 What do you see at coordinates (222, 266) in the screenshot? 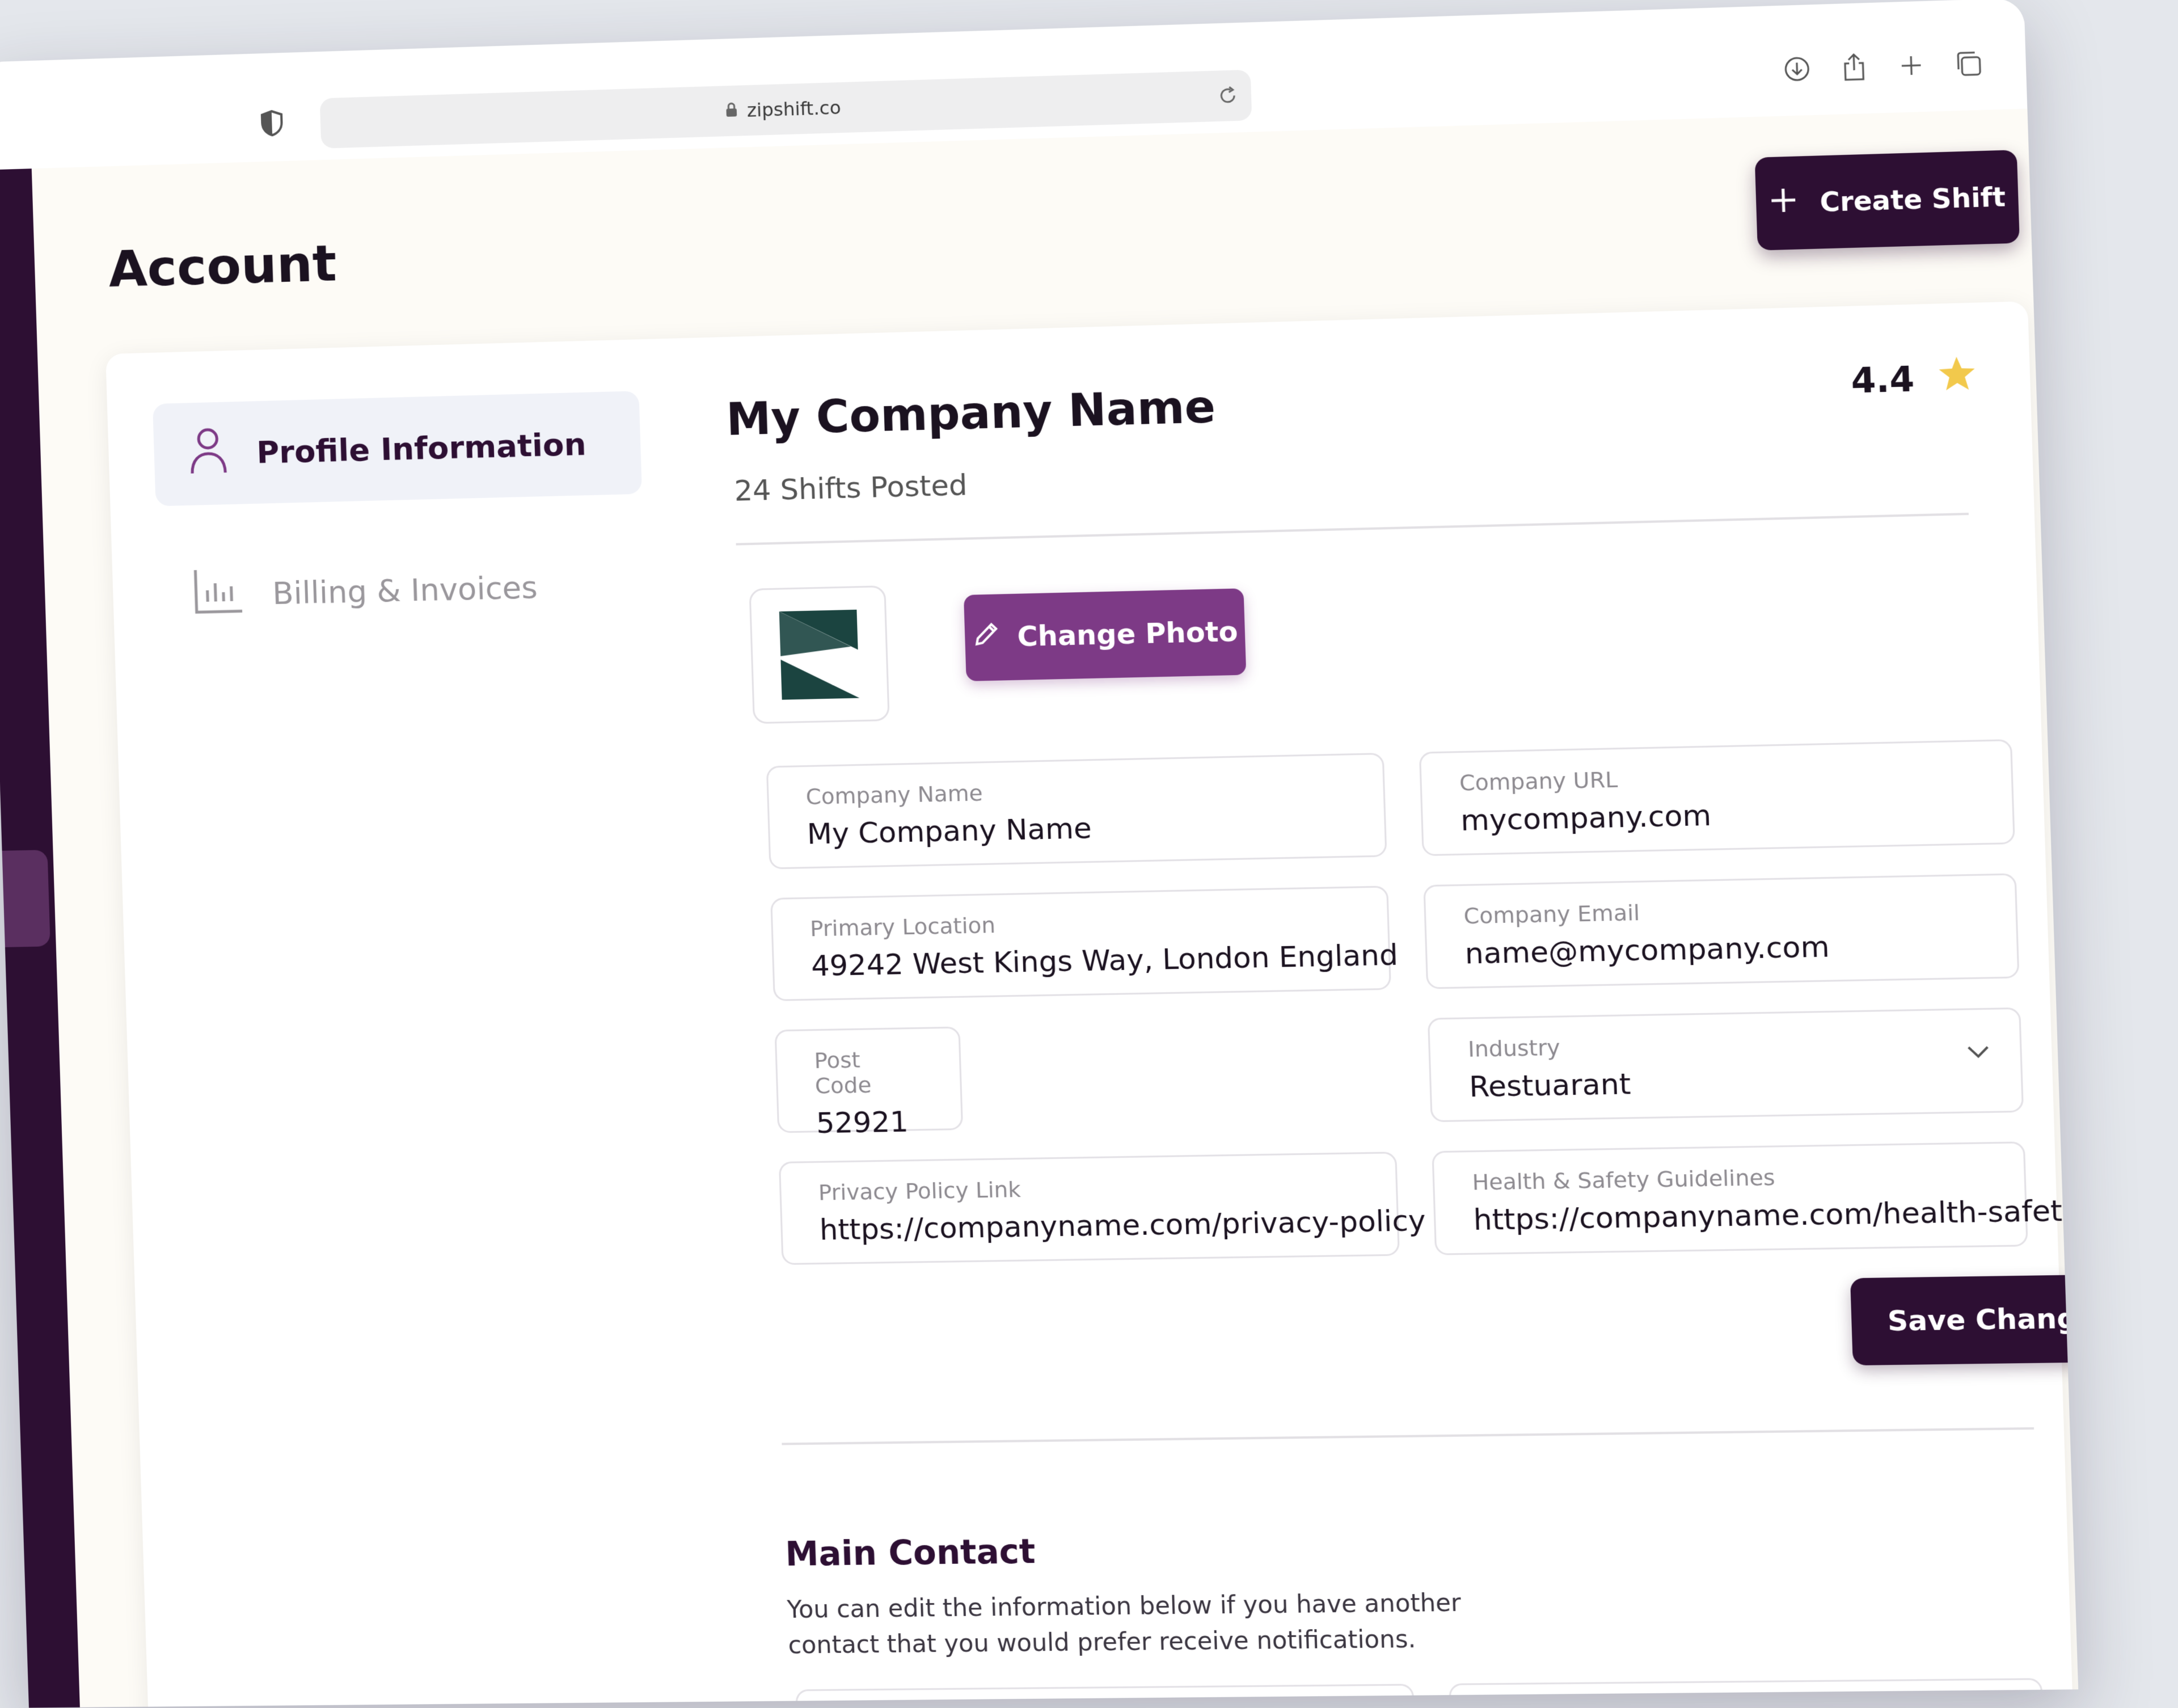
I see `page-title: Account` at bounding box center [222, 266].